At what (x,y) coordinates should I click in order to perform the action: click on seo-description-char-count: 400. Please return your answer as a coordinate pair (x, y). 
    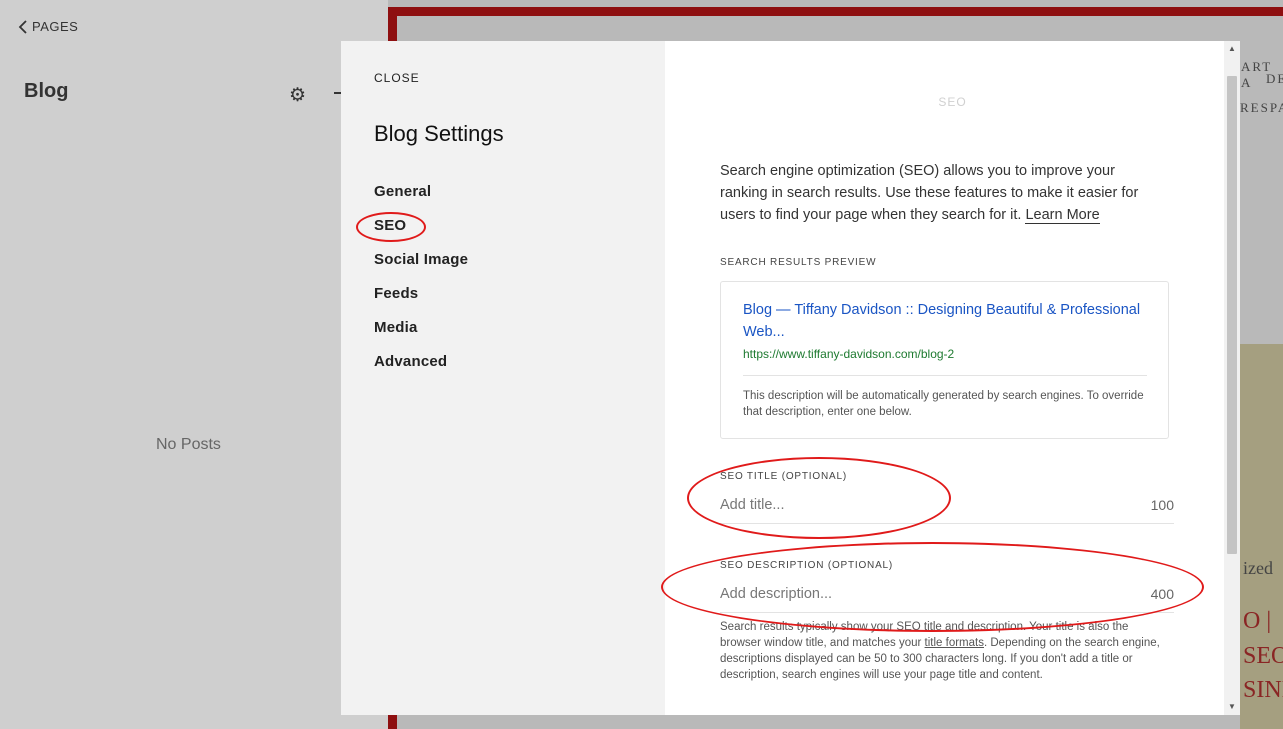
    Looking at the image, I should click on (1162, 593).